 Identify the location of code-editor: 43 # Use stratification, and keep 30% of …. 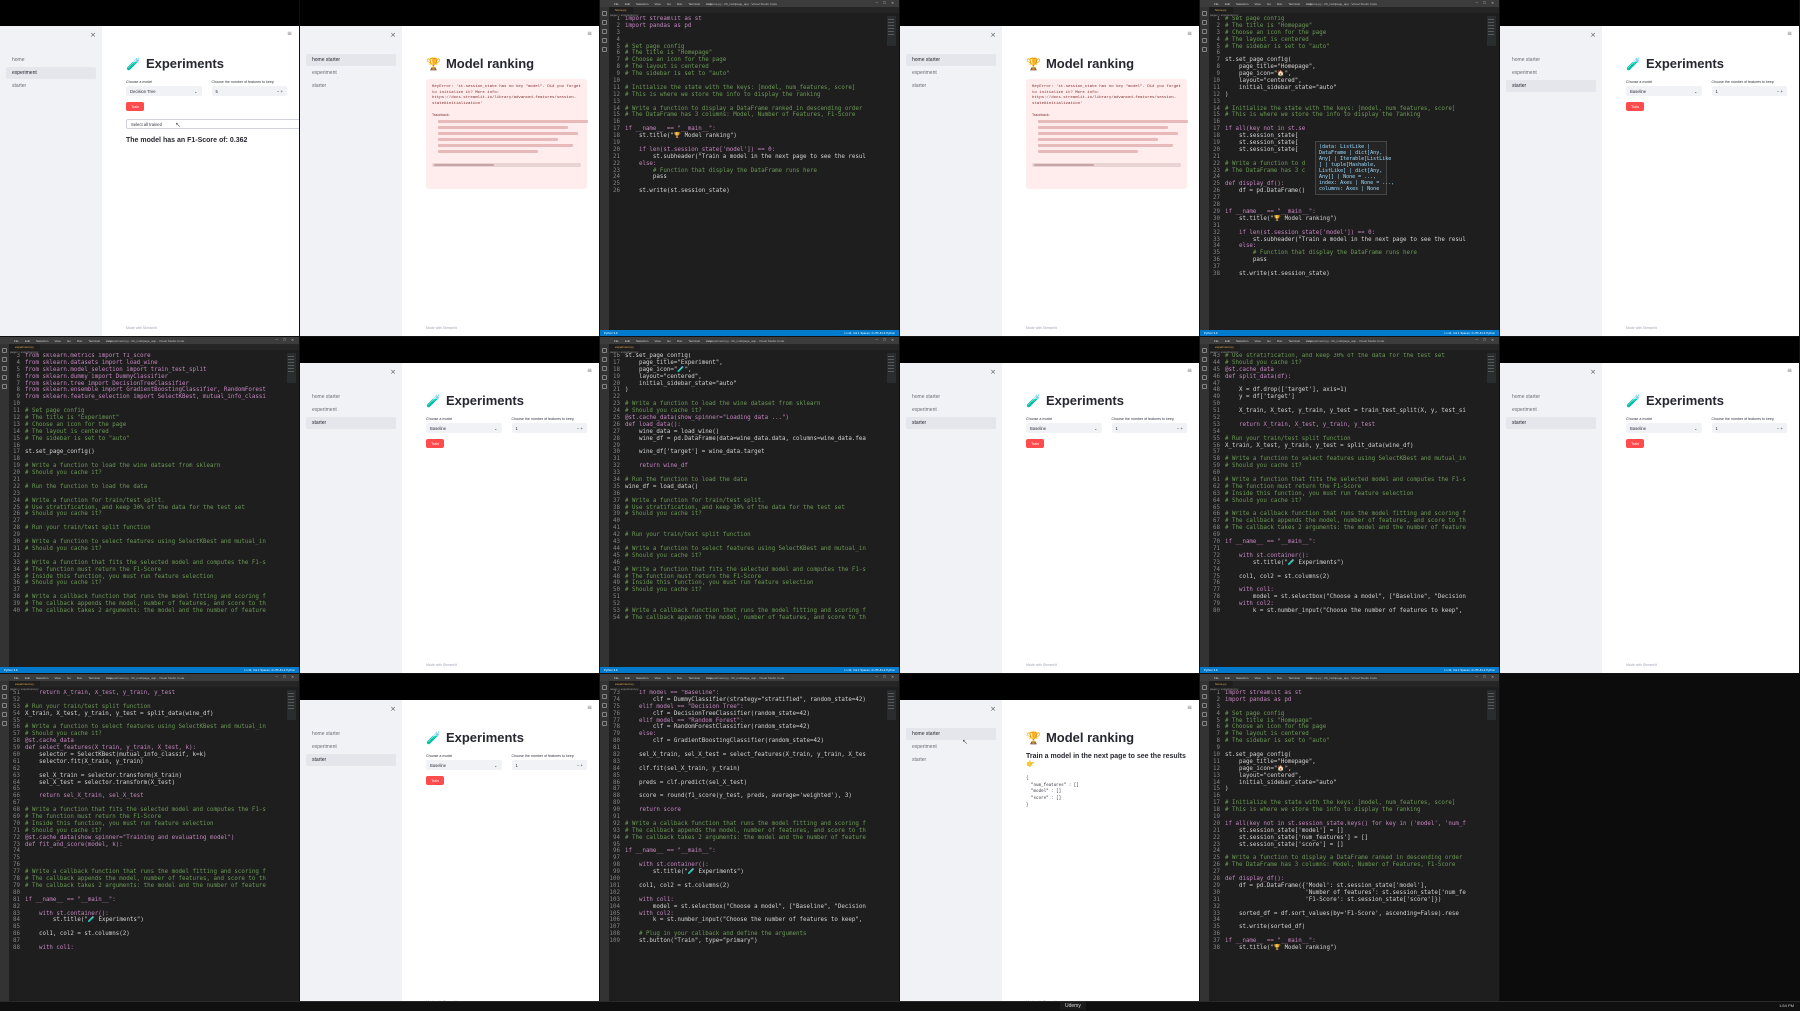
(1347, 510).